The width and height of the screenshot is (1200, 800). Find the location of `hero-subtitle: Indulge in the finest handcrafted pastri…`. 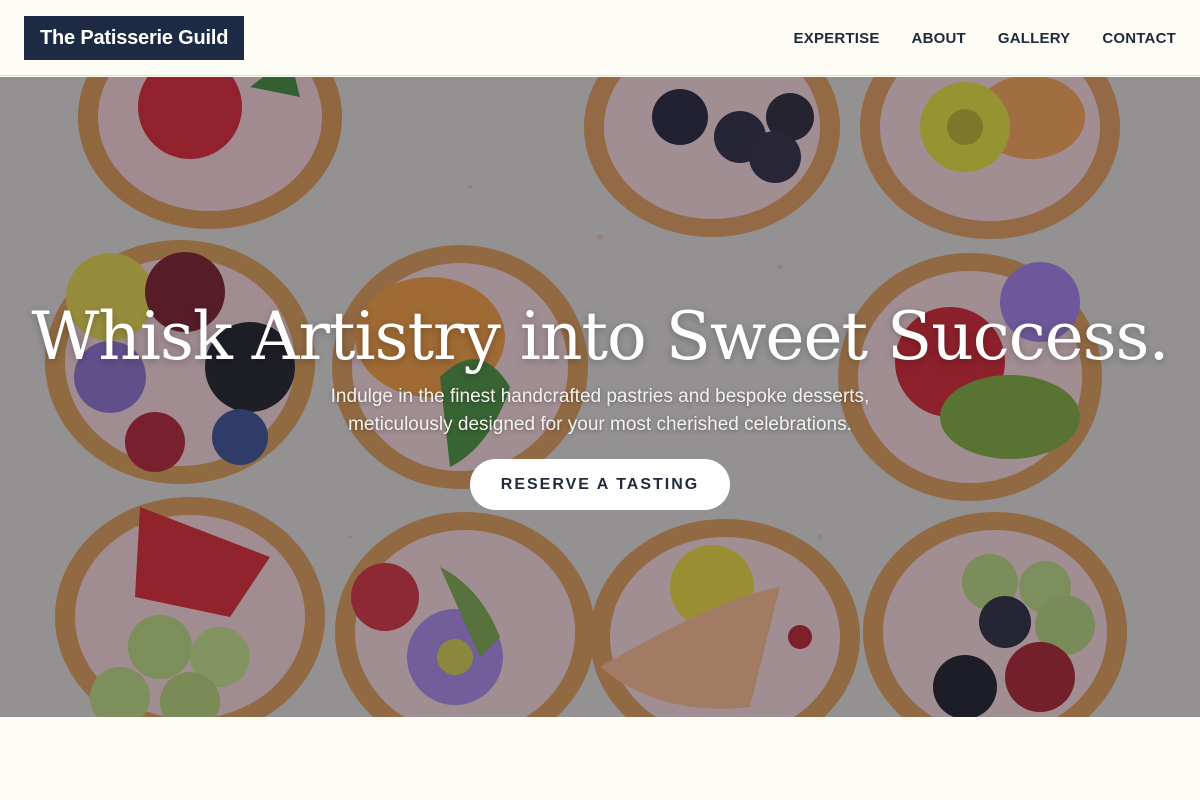

hero-subtitle: Indulge in the finest handcrafted pastri… is located at coordinates (600, 411).